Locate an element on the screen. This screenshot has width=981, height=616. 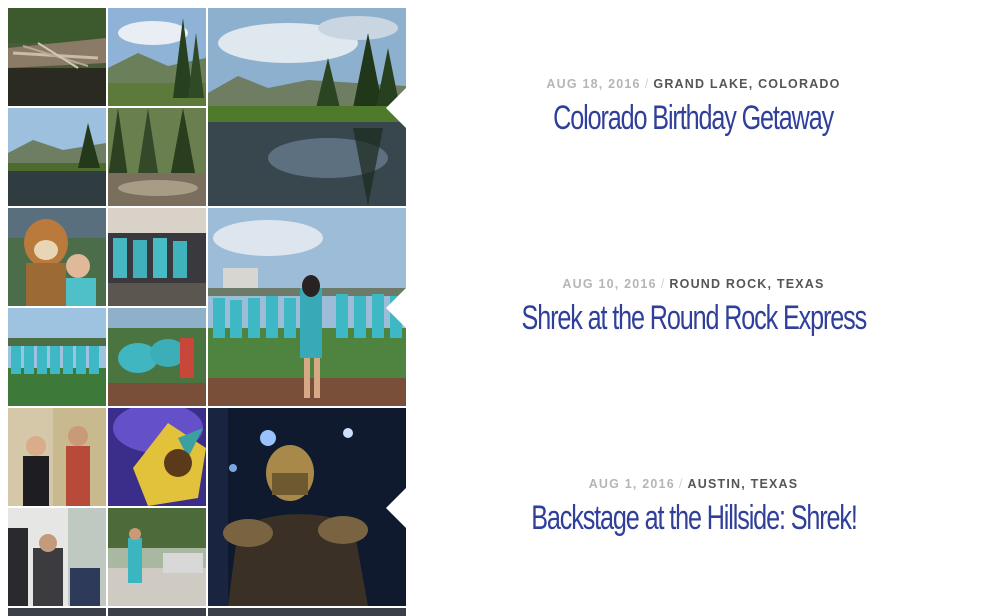
post-meta: AUG 10, 2016/ROUND ROCK, TEXAS is located at coordinates (693, 284).